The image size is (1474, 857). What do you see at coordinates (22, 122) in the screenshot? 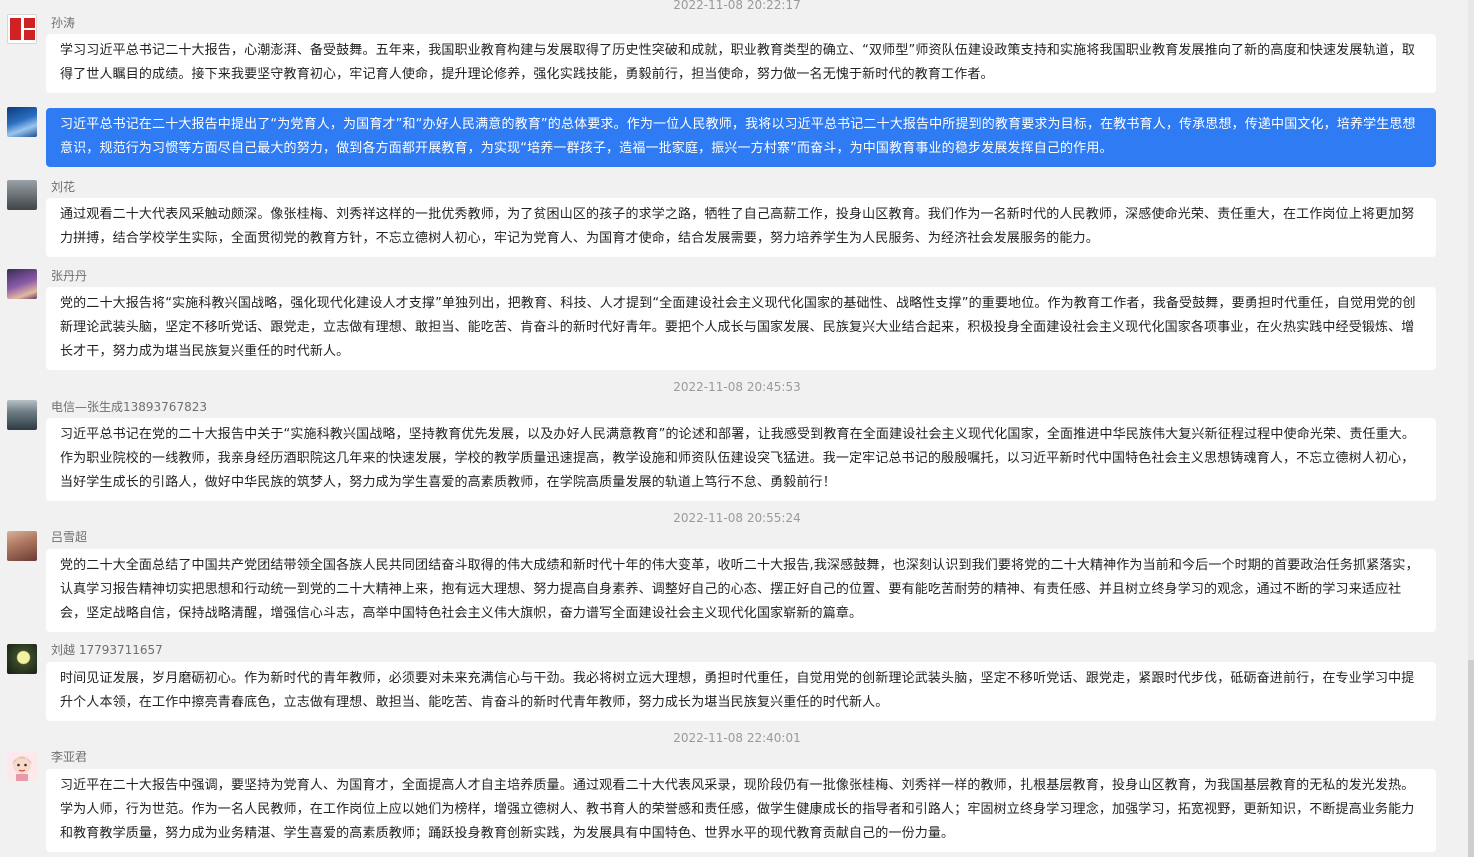
I see `sky-avatar` at bounding box center [22, 122].